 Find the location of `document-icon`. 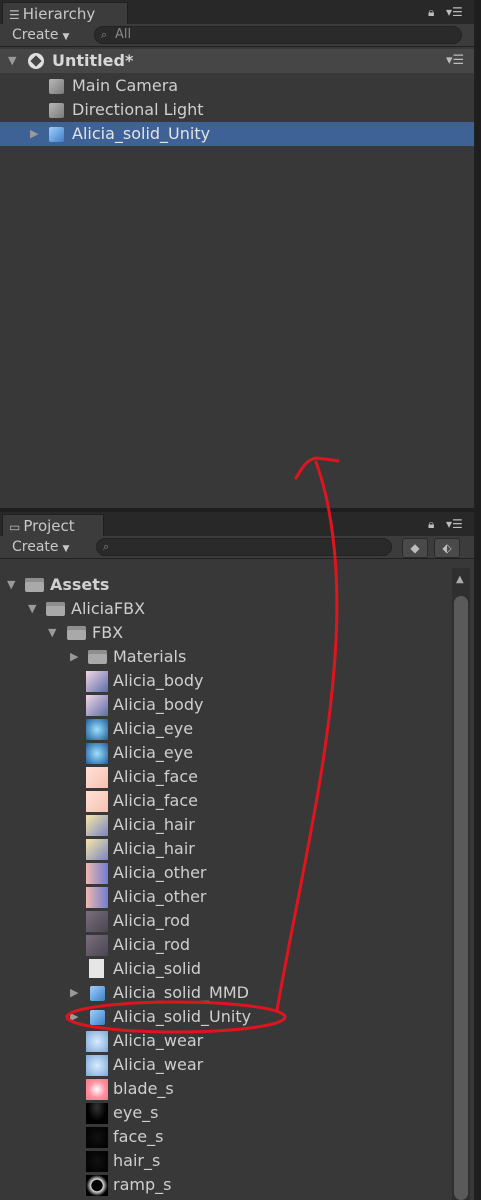

document-icon is located at coordinates (96, 968).